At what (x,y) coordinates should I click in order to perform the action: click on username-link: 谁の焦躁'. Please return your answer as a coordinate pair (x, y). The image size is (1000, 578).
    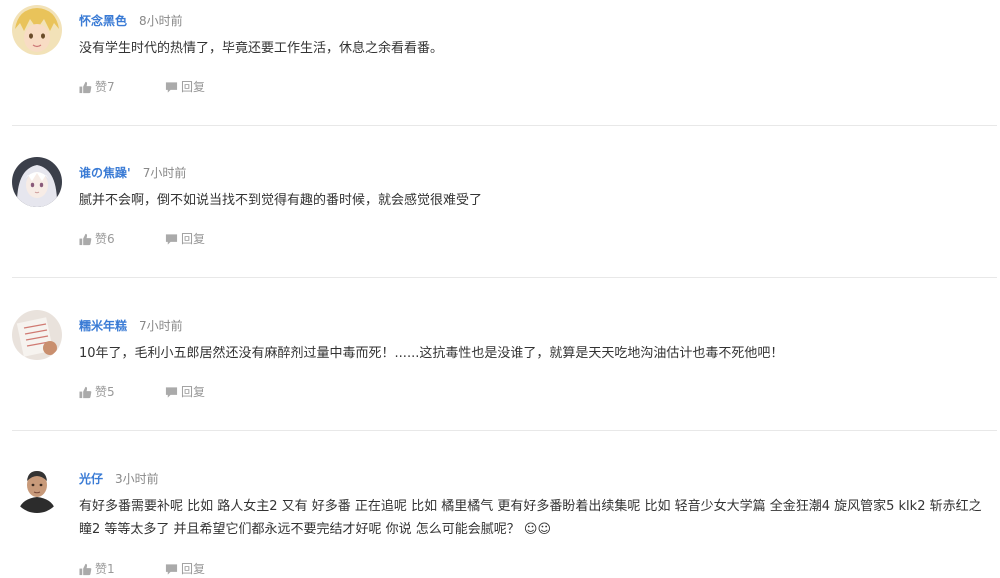
    Looking at the image, I should click on (105, 173).